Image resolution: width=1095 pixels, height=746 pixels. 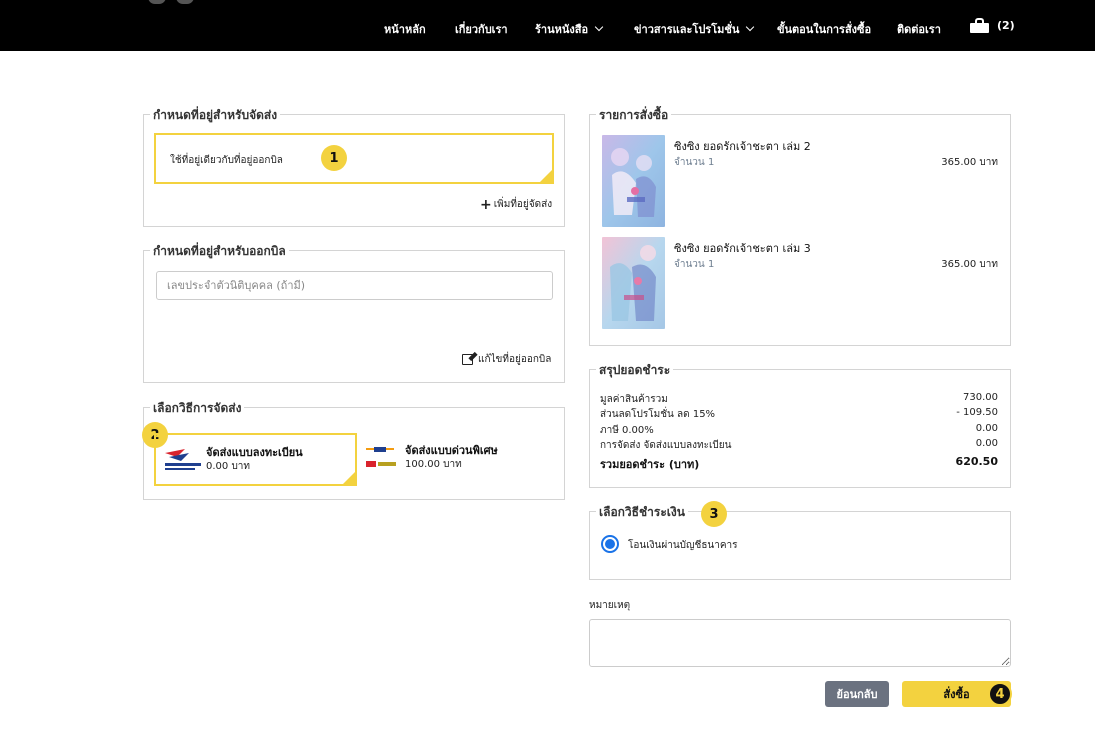 What do you see at coordinates (714, 514) in the screenshot?
I see `step-3-badge: 3` at bounding box center [714, 514].